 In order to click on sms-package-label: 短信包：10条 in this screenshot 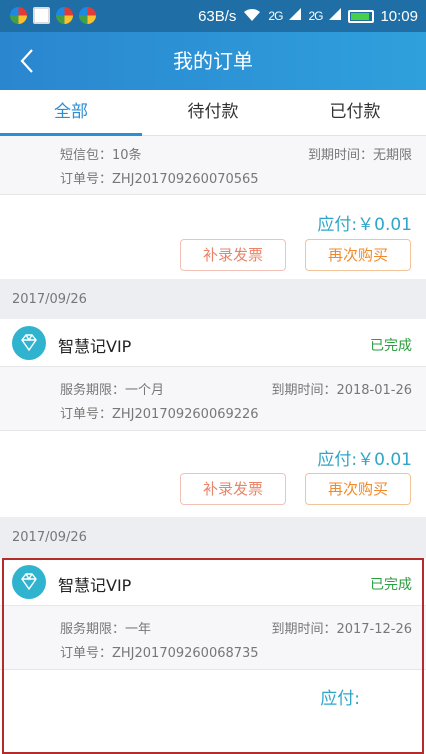, I will do `click(101, 155)`.